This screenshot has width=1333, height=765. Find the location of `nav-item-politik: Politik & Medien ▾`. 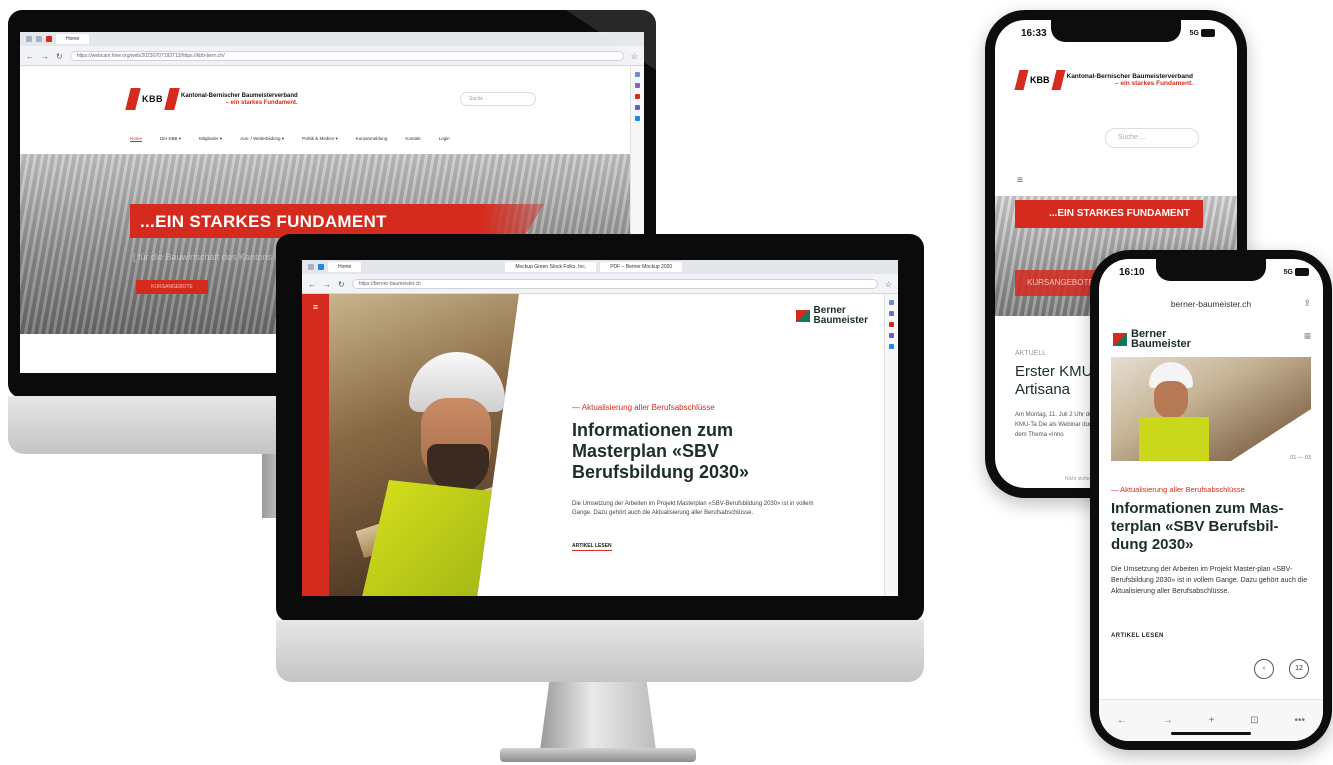

nav-item-politik: Politik & Medien ▾ is located at coordinates (320, 139).